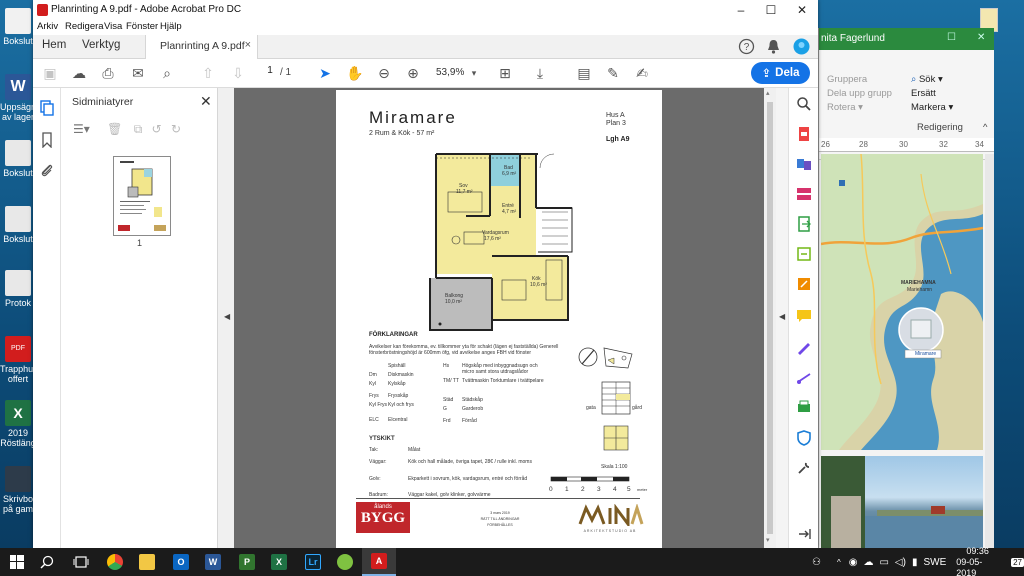 This screenshot has width=1024, height=576. I want to click on menu-fonster: Fönster, so click(142, 26).